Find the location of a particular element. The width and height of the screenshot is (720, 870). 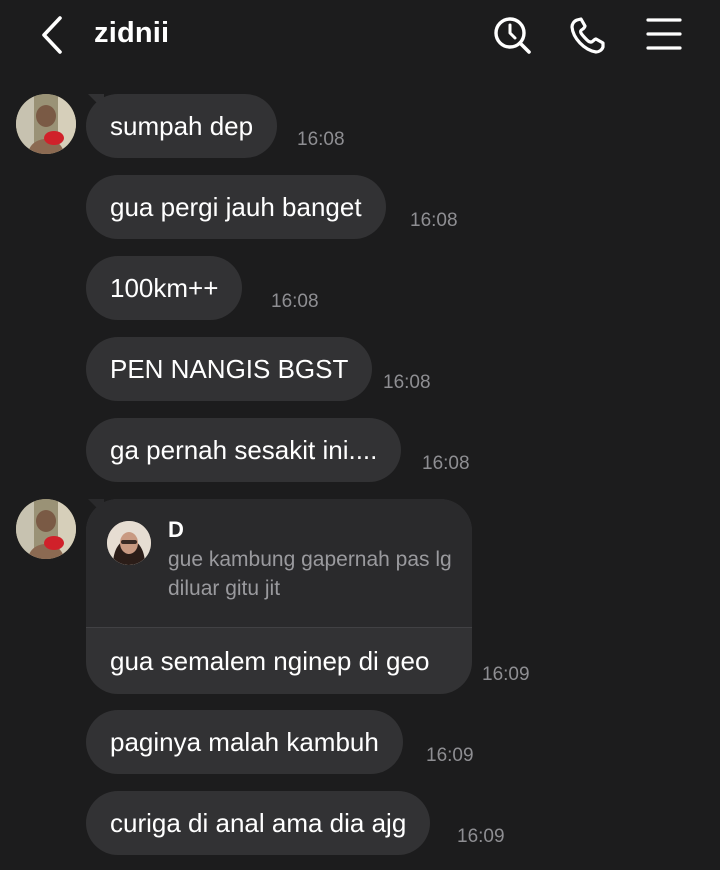

menu-button is located at coordinates (664, 36).